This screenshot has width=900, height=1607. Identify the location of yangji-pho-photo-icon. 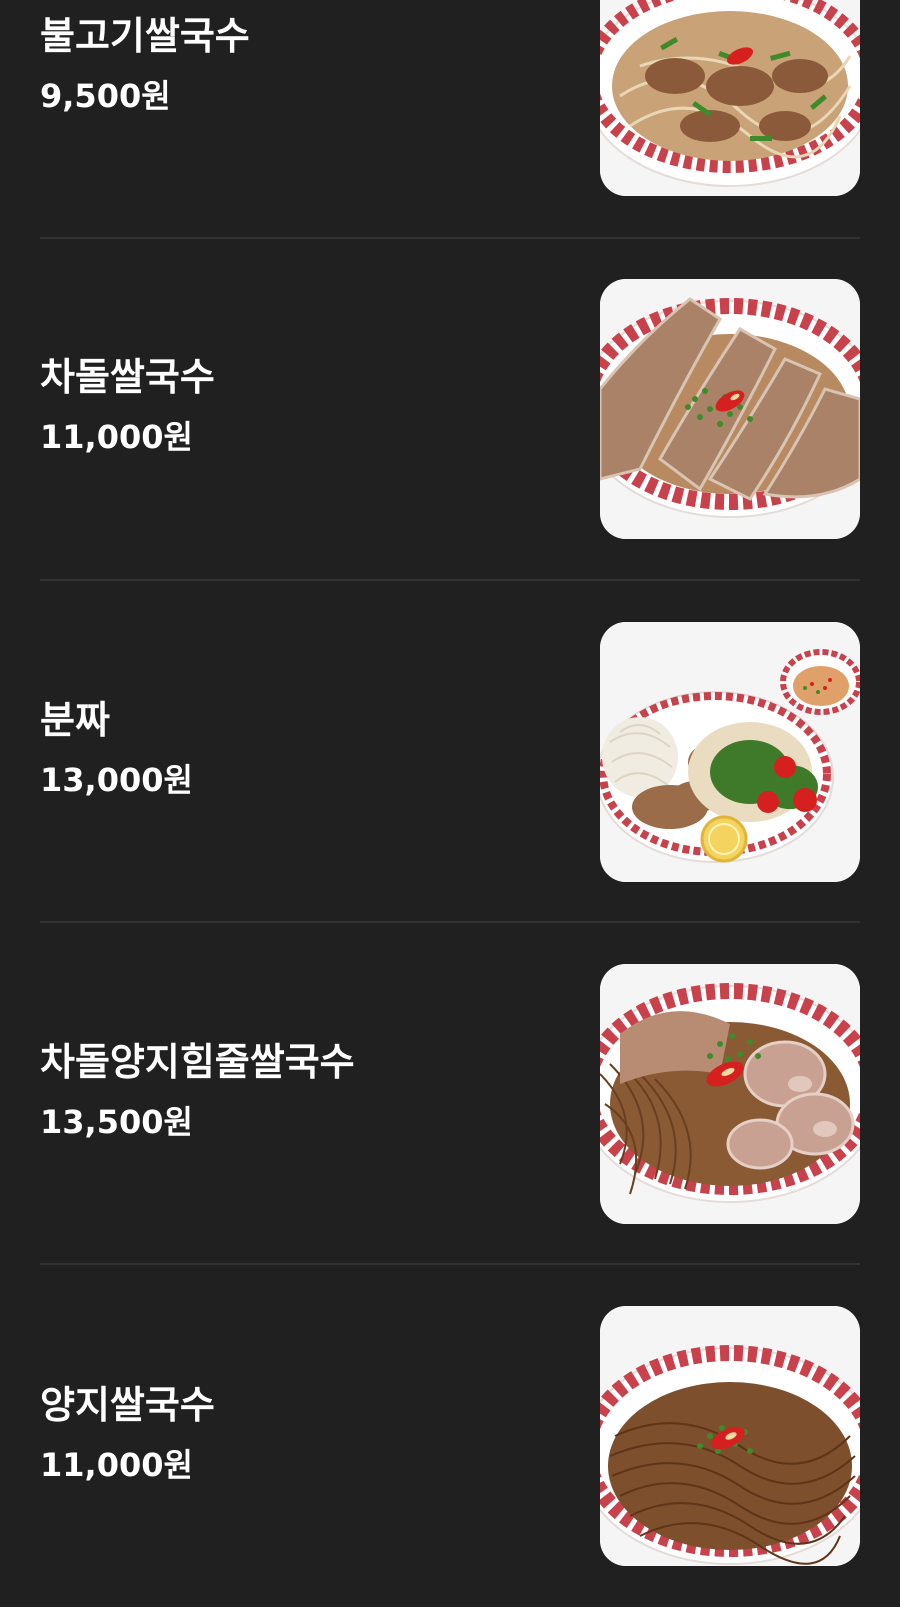
(730, 1436).